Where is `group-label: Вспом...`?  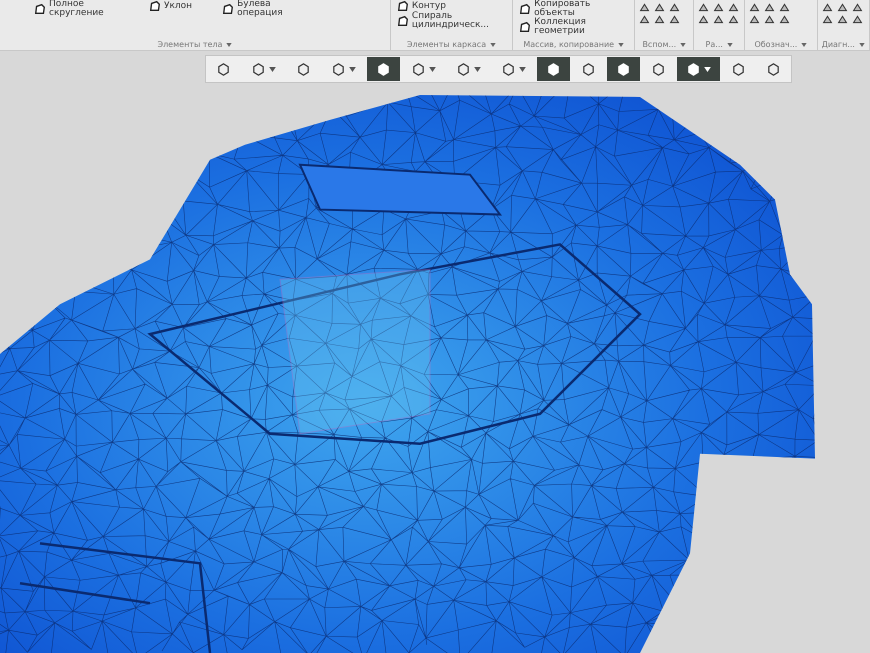
group-label: Вспом... is located at coordinates (659, 44).